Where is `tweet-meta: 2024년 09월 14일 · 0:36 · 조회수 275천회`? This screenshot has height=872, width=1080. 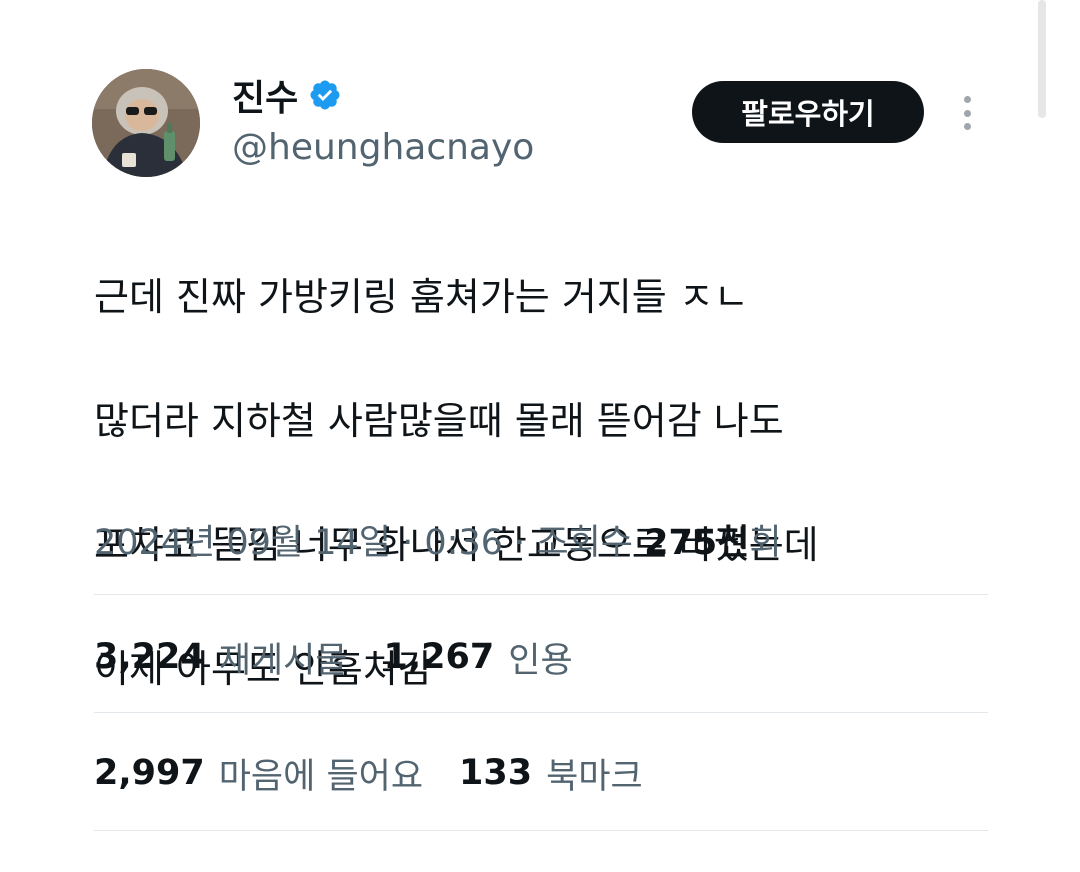 tweet-meta: 2024년 09월 14일 · 0:36 · 조회수 275천회 is located at coordinates (438, 539).